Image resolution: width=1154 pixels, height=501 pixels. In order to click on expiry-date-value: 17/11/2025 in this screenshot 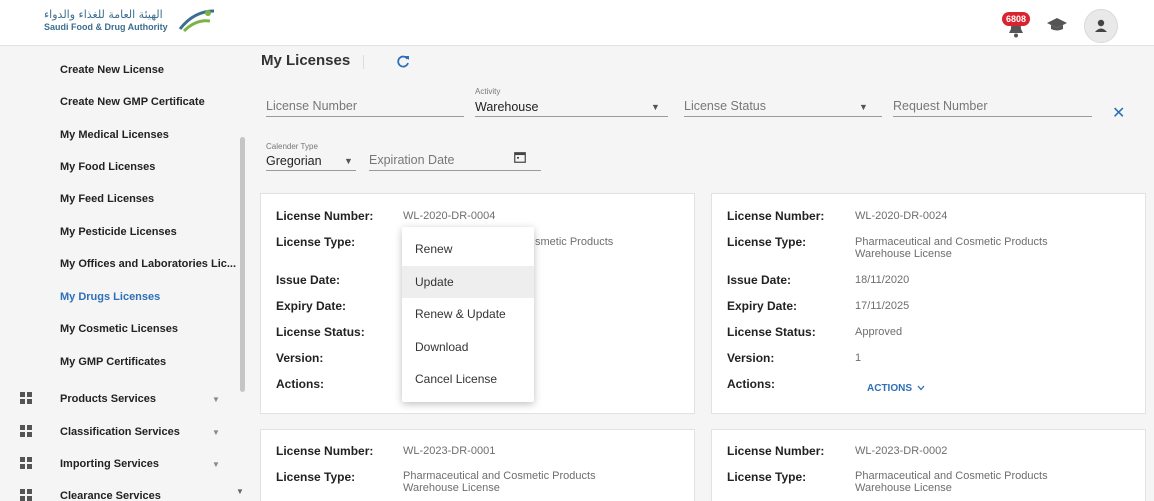, I will do `click(882, 306)`.